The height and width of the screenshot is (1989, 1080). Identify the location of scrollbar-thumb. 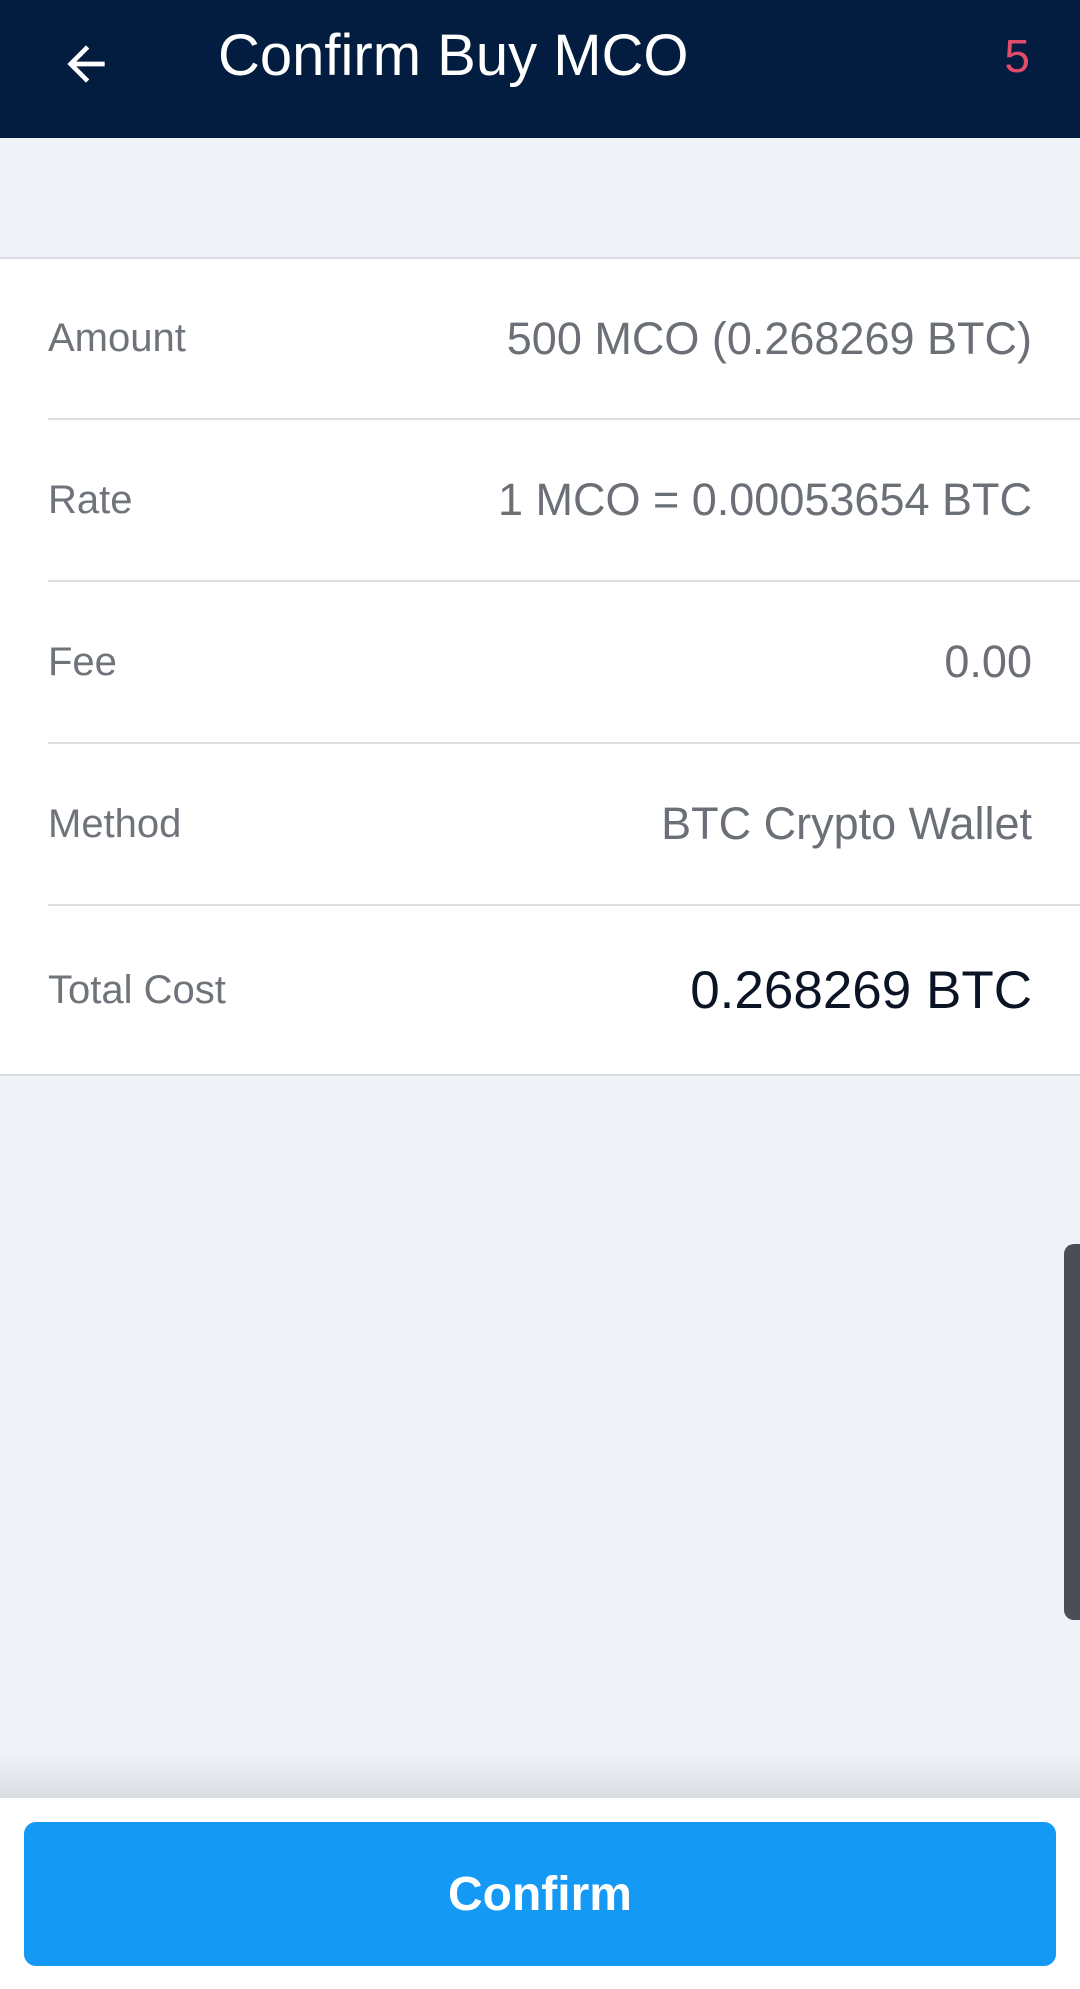
(1072, 1432).